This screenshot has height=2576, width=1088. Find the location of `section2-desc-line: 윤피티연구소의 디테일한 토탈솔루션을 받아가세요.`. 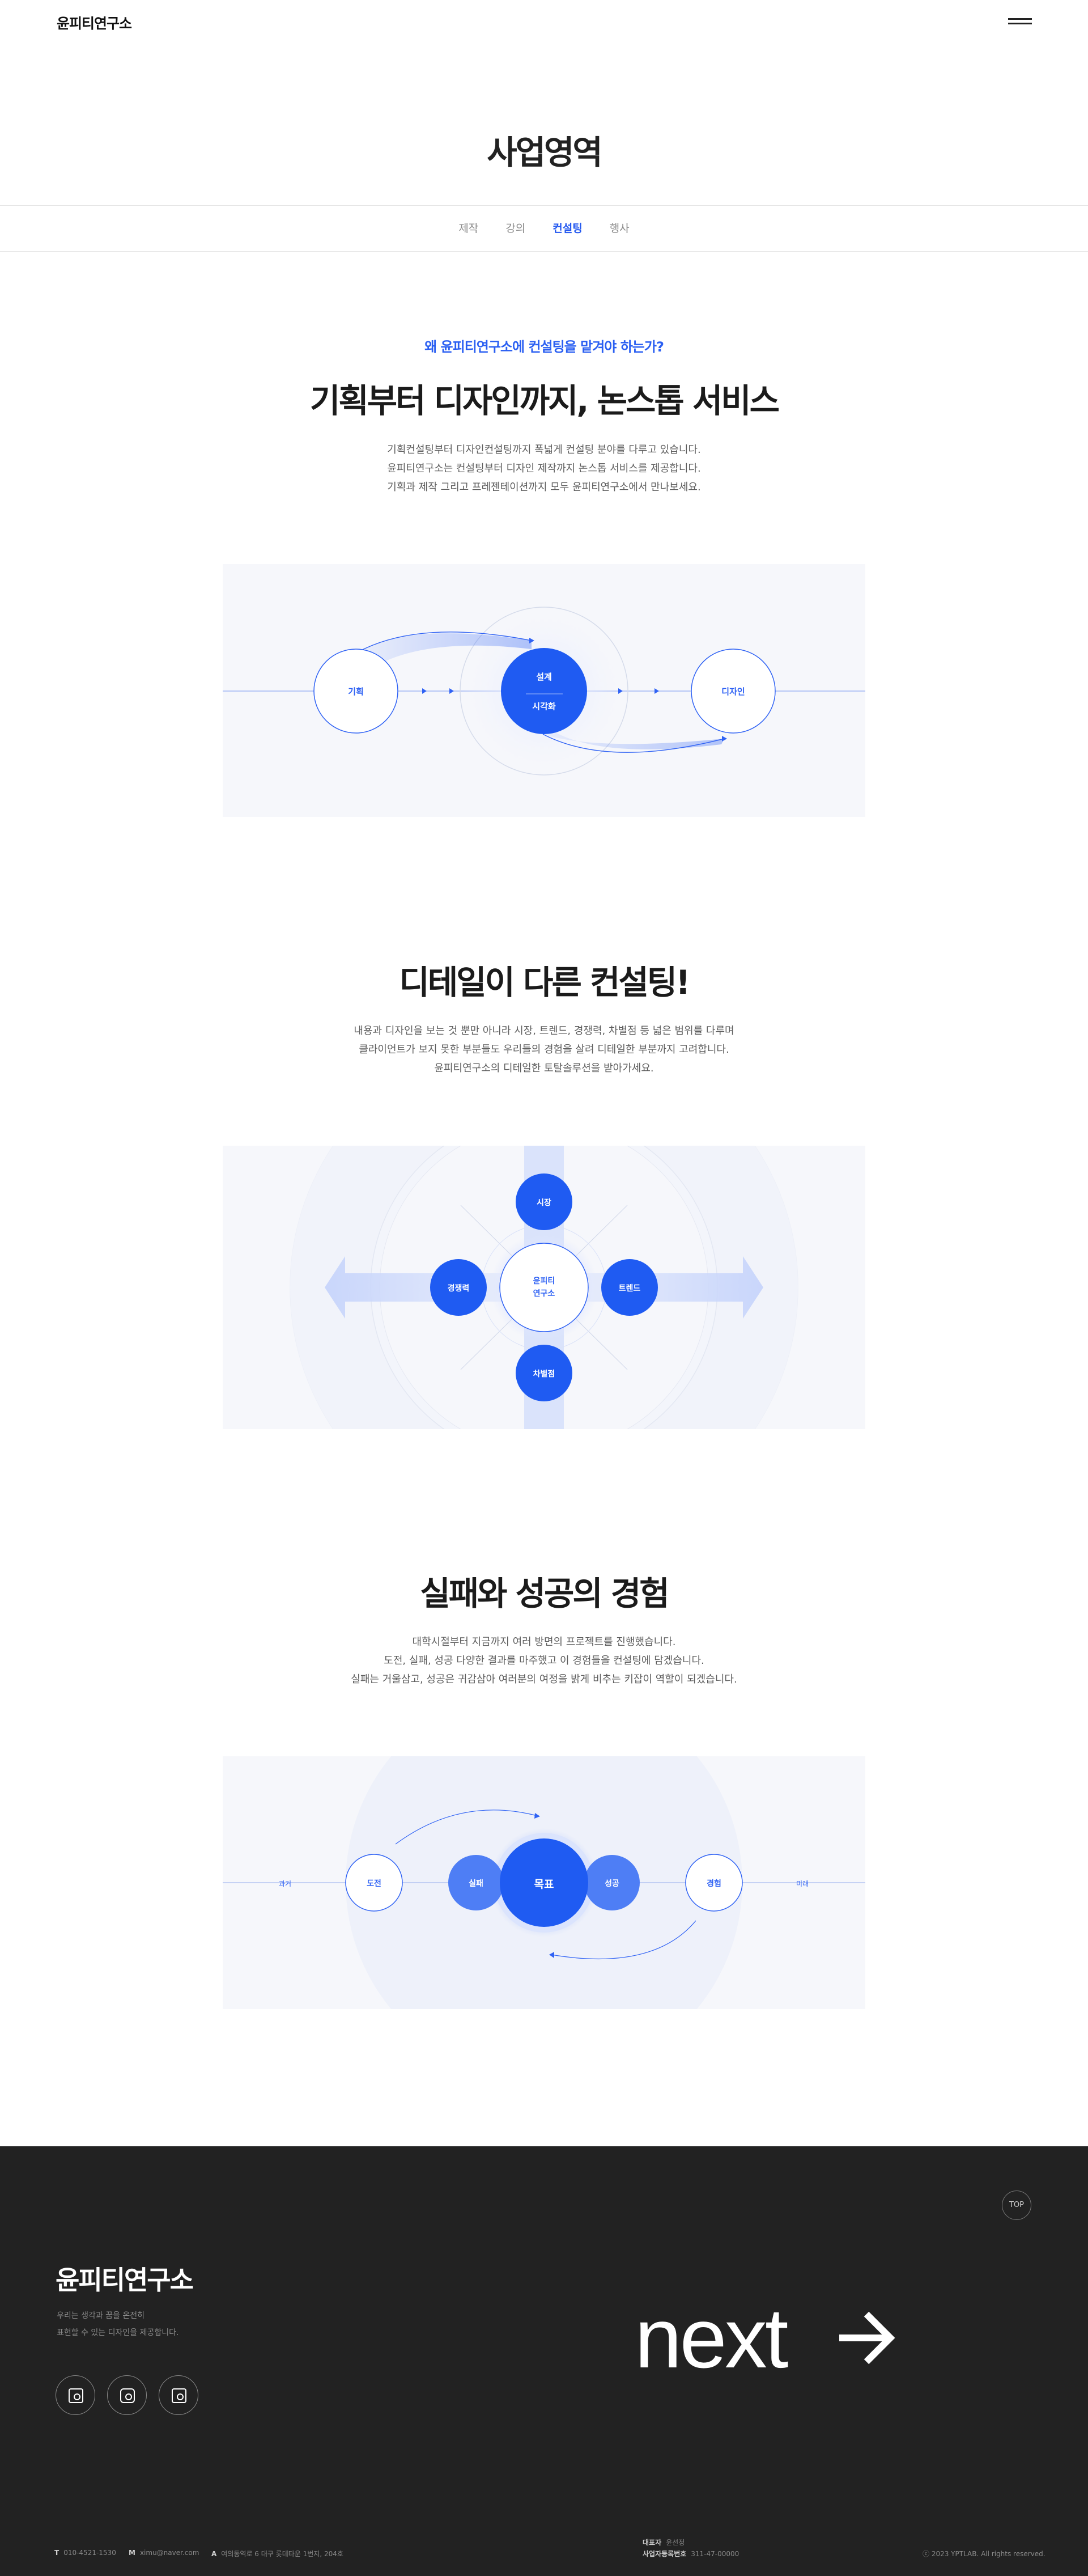

section2-desc-line: 윤피티연구소의 디테일한 토탈솔루션을 받아가세요. is located at coordinates (544, 1068).